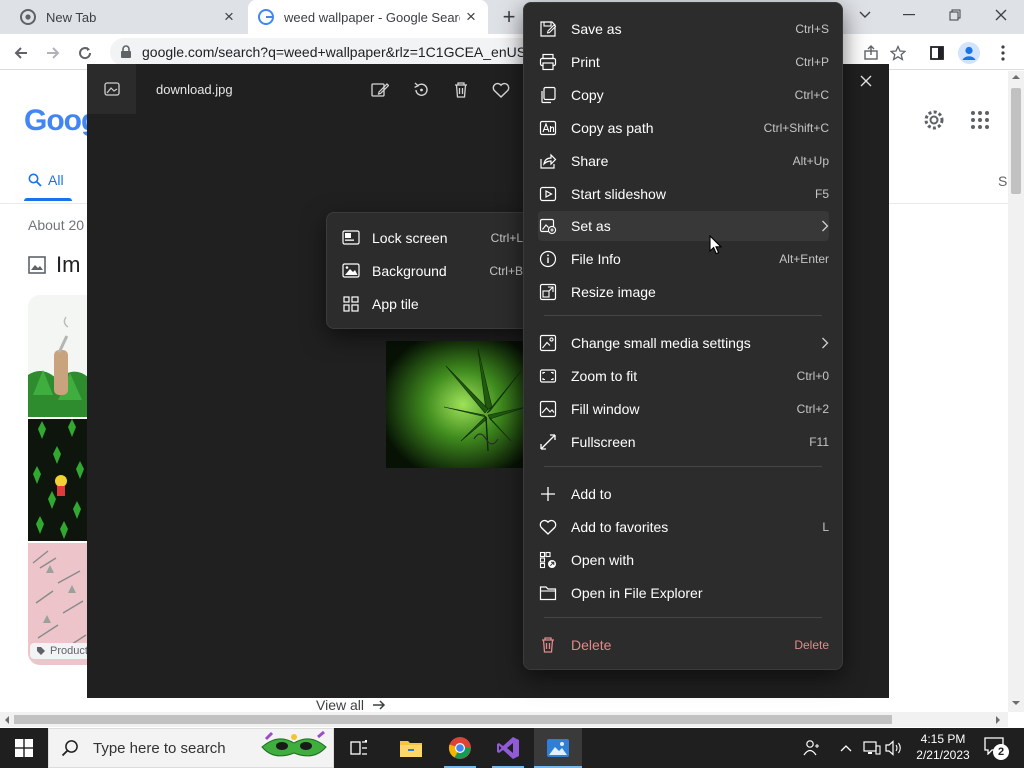  What do you see at coordinates (943, 739) in the screenshot?
I see `clock-time: 4:15 PM` at bounding box center [943, 739].